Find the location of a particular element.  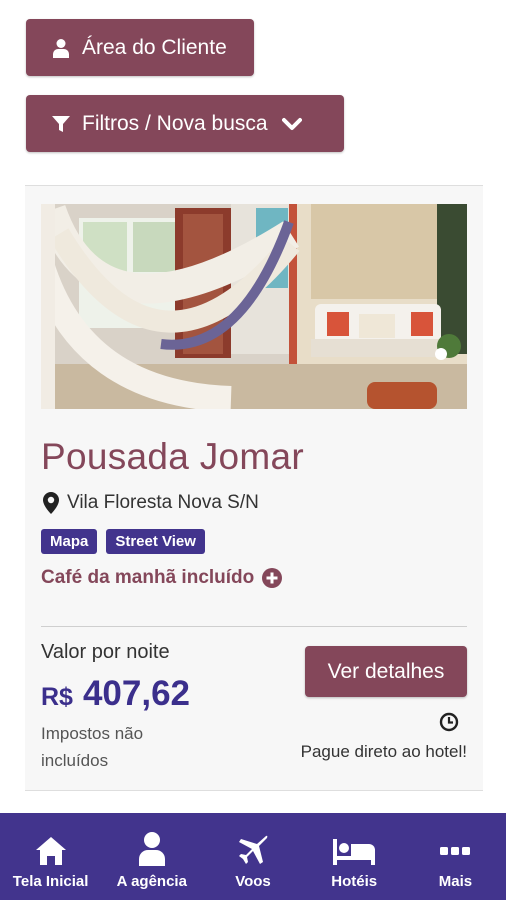

hotel-address: Vila Floresta Nova S/N is located at coordinates (151, 503).